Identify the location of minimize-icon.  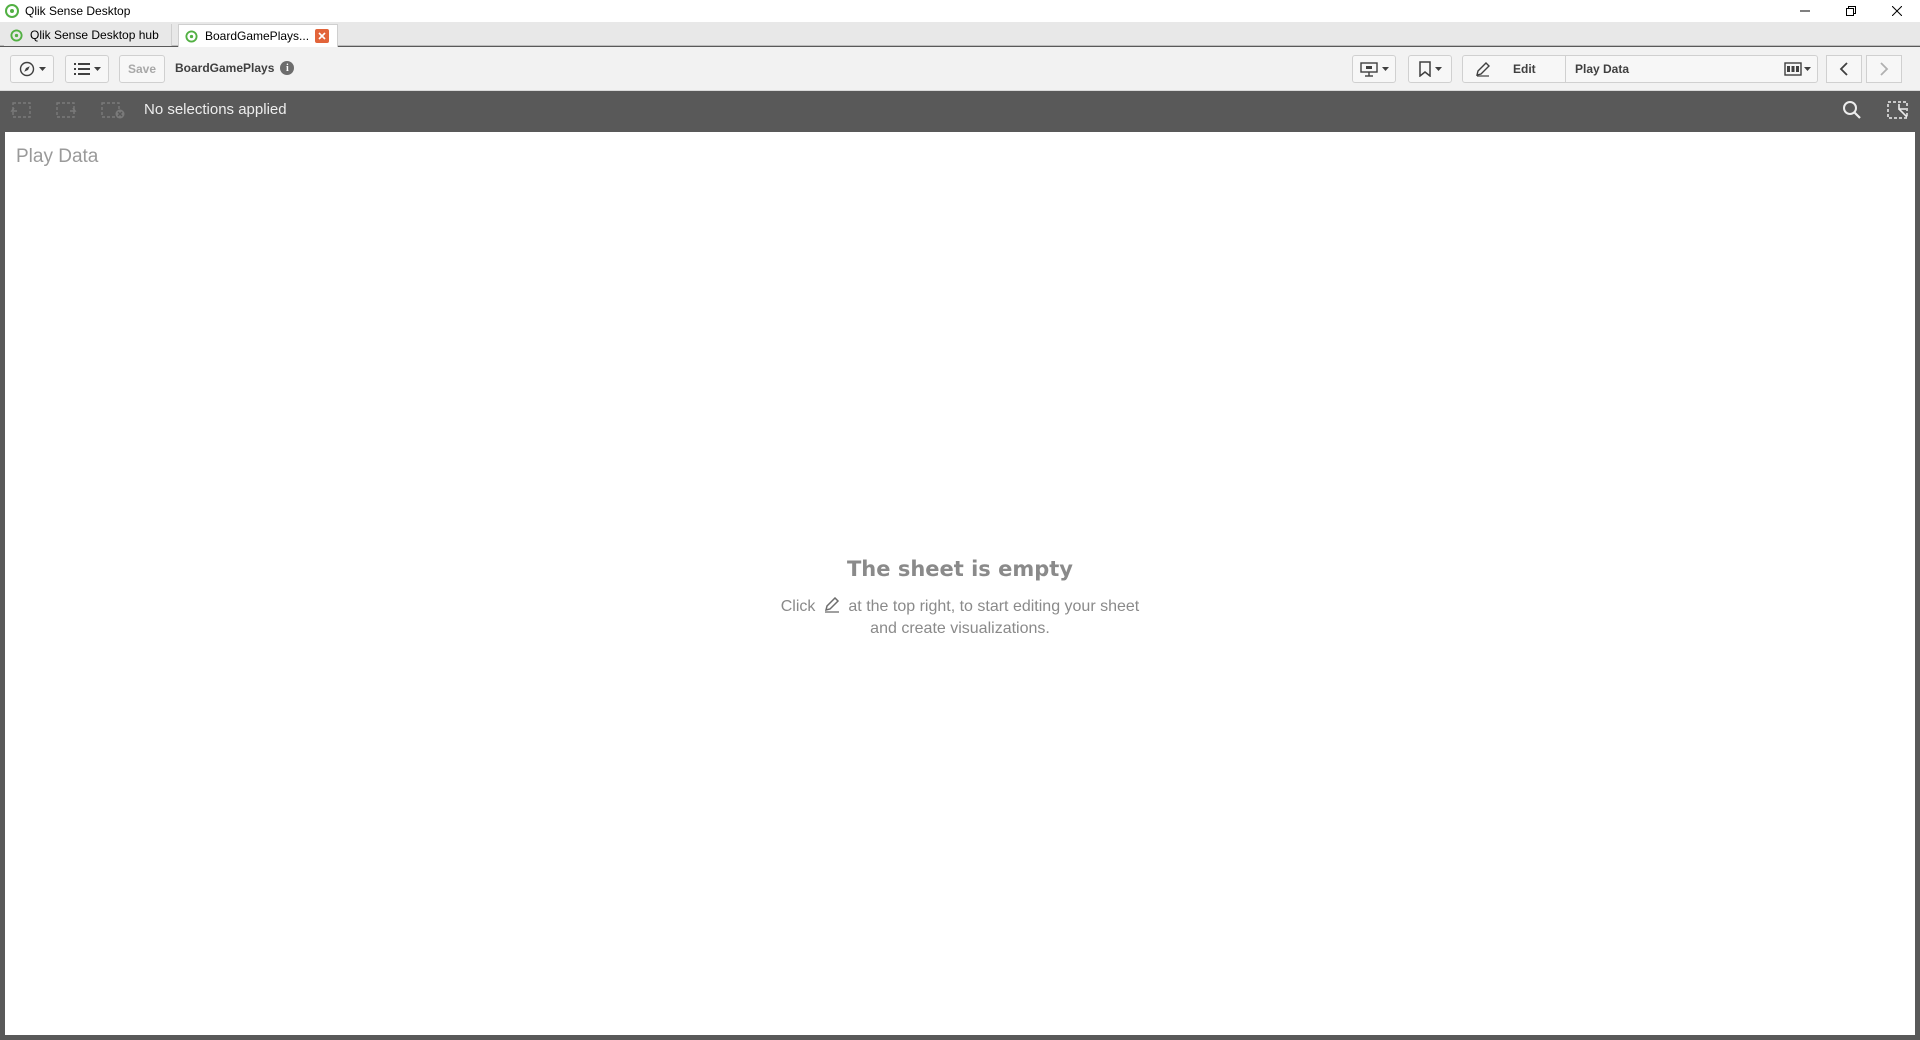
(1805, 11).